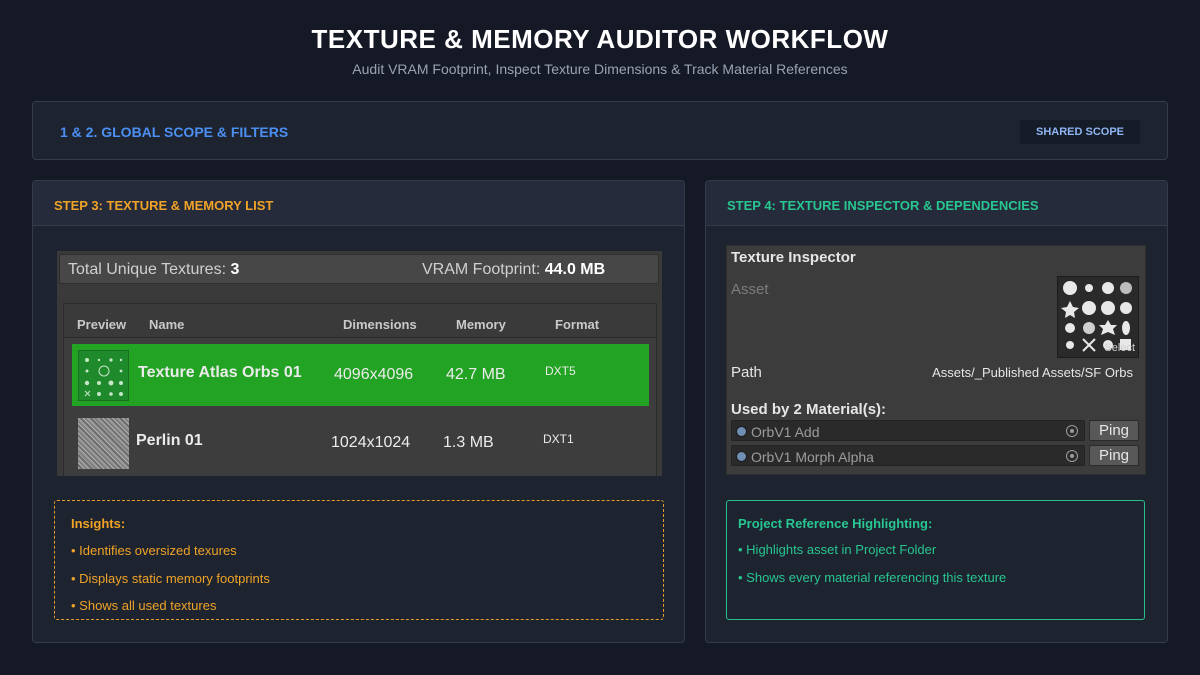 This screenshot has height=675, width=1200. I want to click on table-row: Perlin 01 1024x1024 1.3 MB DXT1, so click(360, 443).